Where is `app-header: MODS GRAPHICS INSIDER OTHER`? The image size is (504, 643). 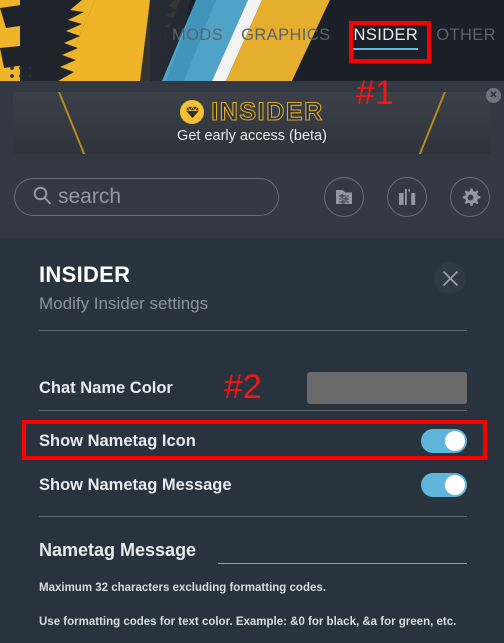
app-header: MODS GRAPHICS INSIDER OTHER is located at coordinates (252, 40).